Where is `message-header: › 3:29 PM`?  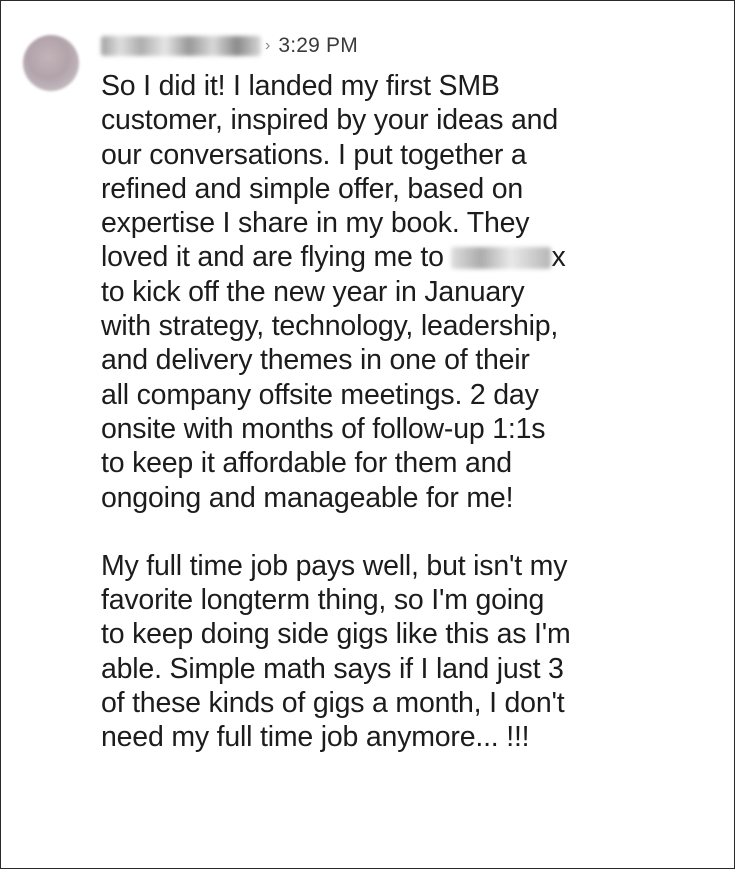
message-header: › 3:29 PM is located at coordinates (229, 46).